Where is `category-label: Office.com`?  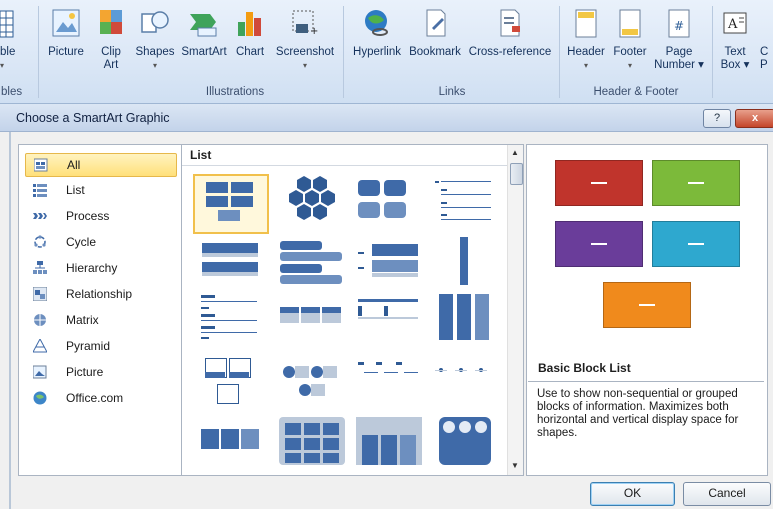
category-label: Office.com is located at coordinates (95, 398).